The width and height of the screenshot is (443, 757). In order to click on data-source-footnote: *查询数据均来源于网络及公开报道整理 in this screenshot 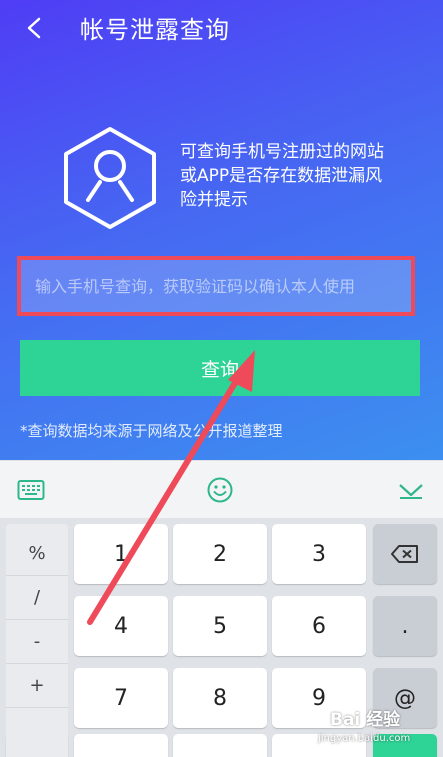, I will do `click(151, 431)`.